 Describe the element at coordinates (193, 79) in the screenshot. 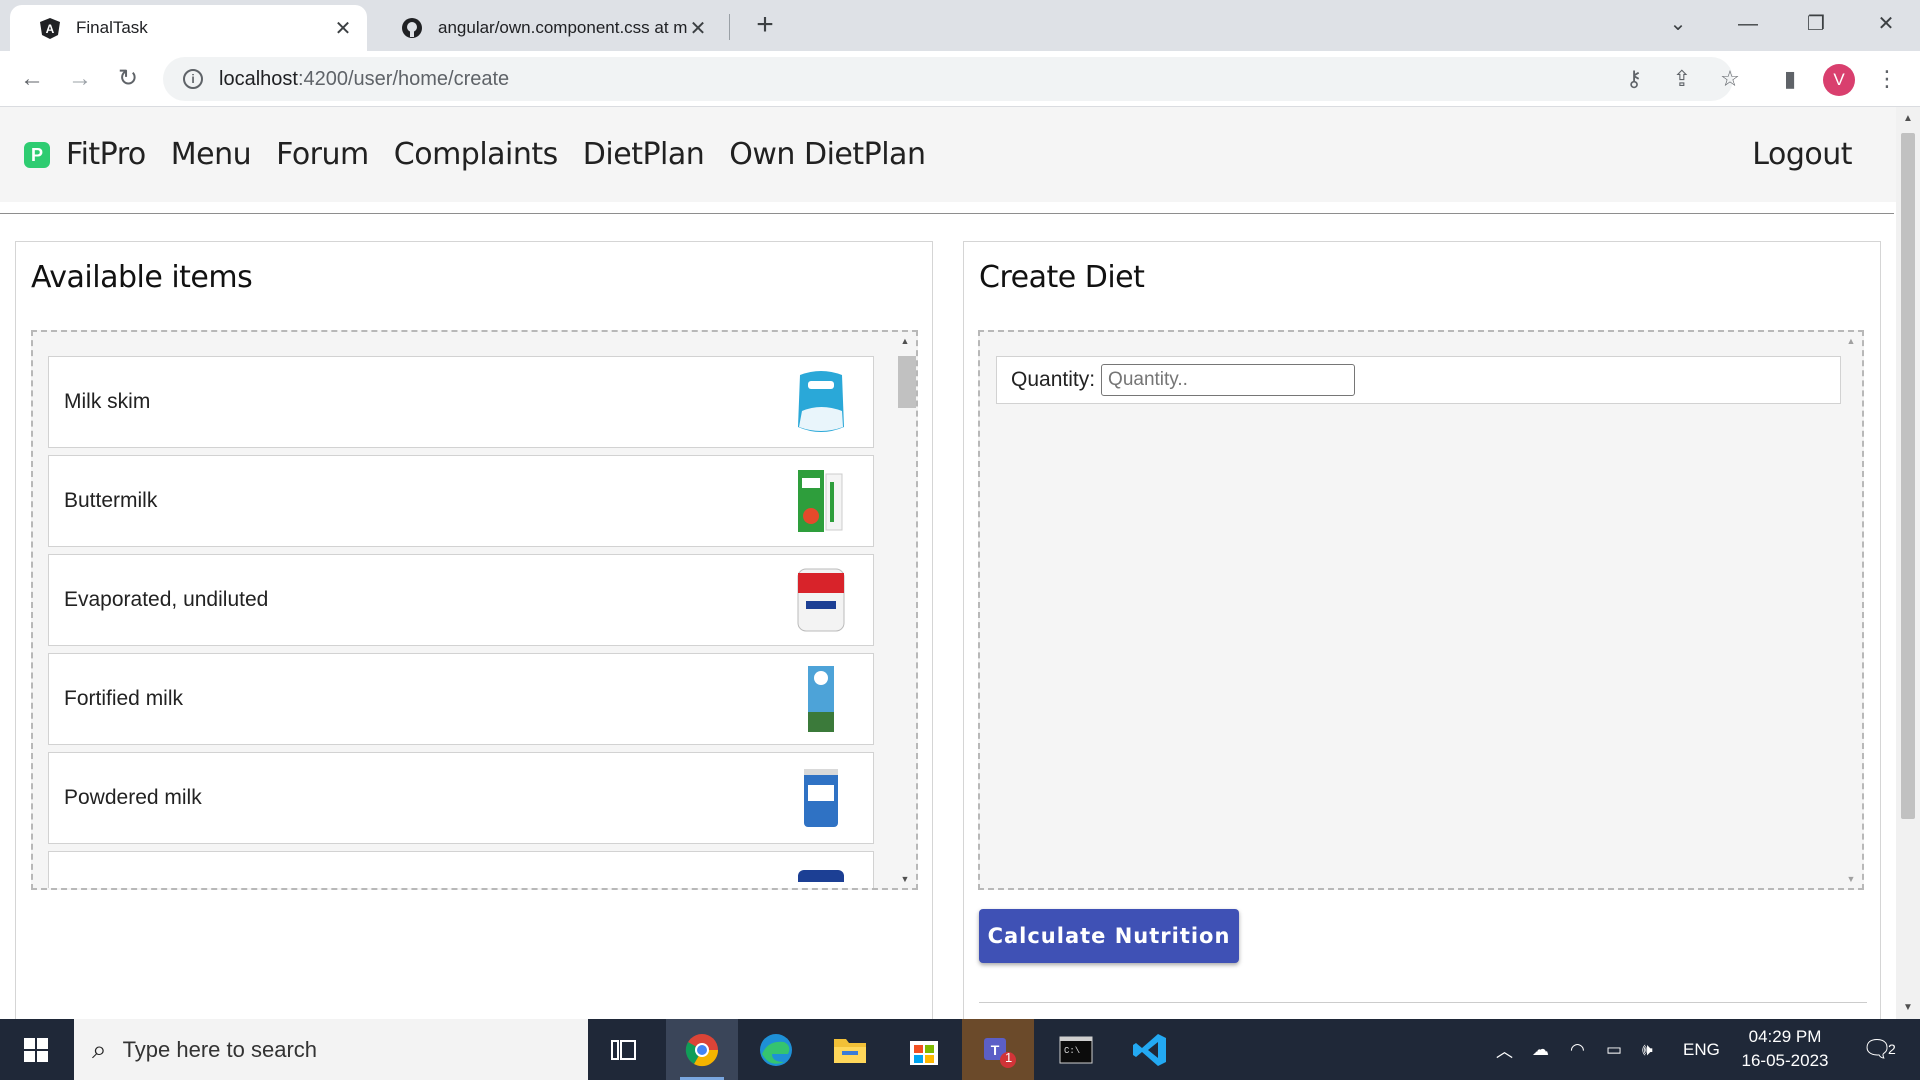

I see `site-info-icon: i` at that location.